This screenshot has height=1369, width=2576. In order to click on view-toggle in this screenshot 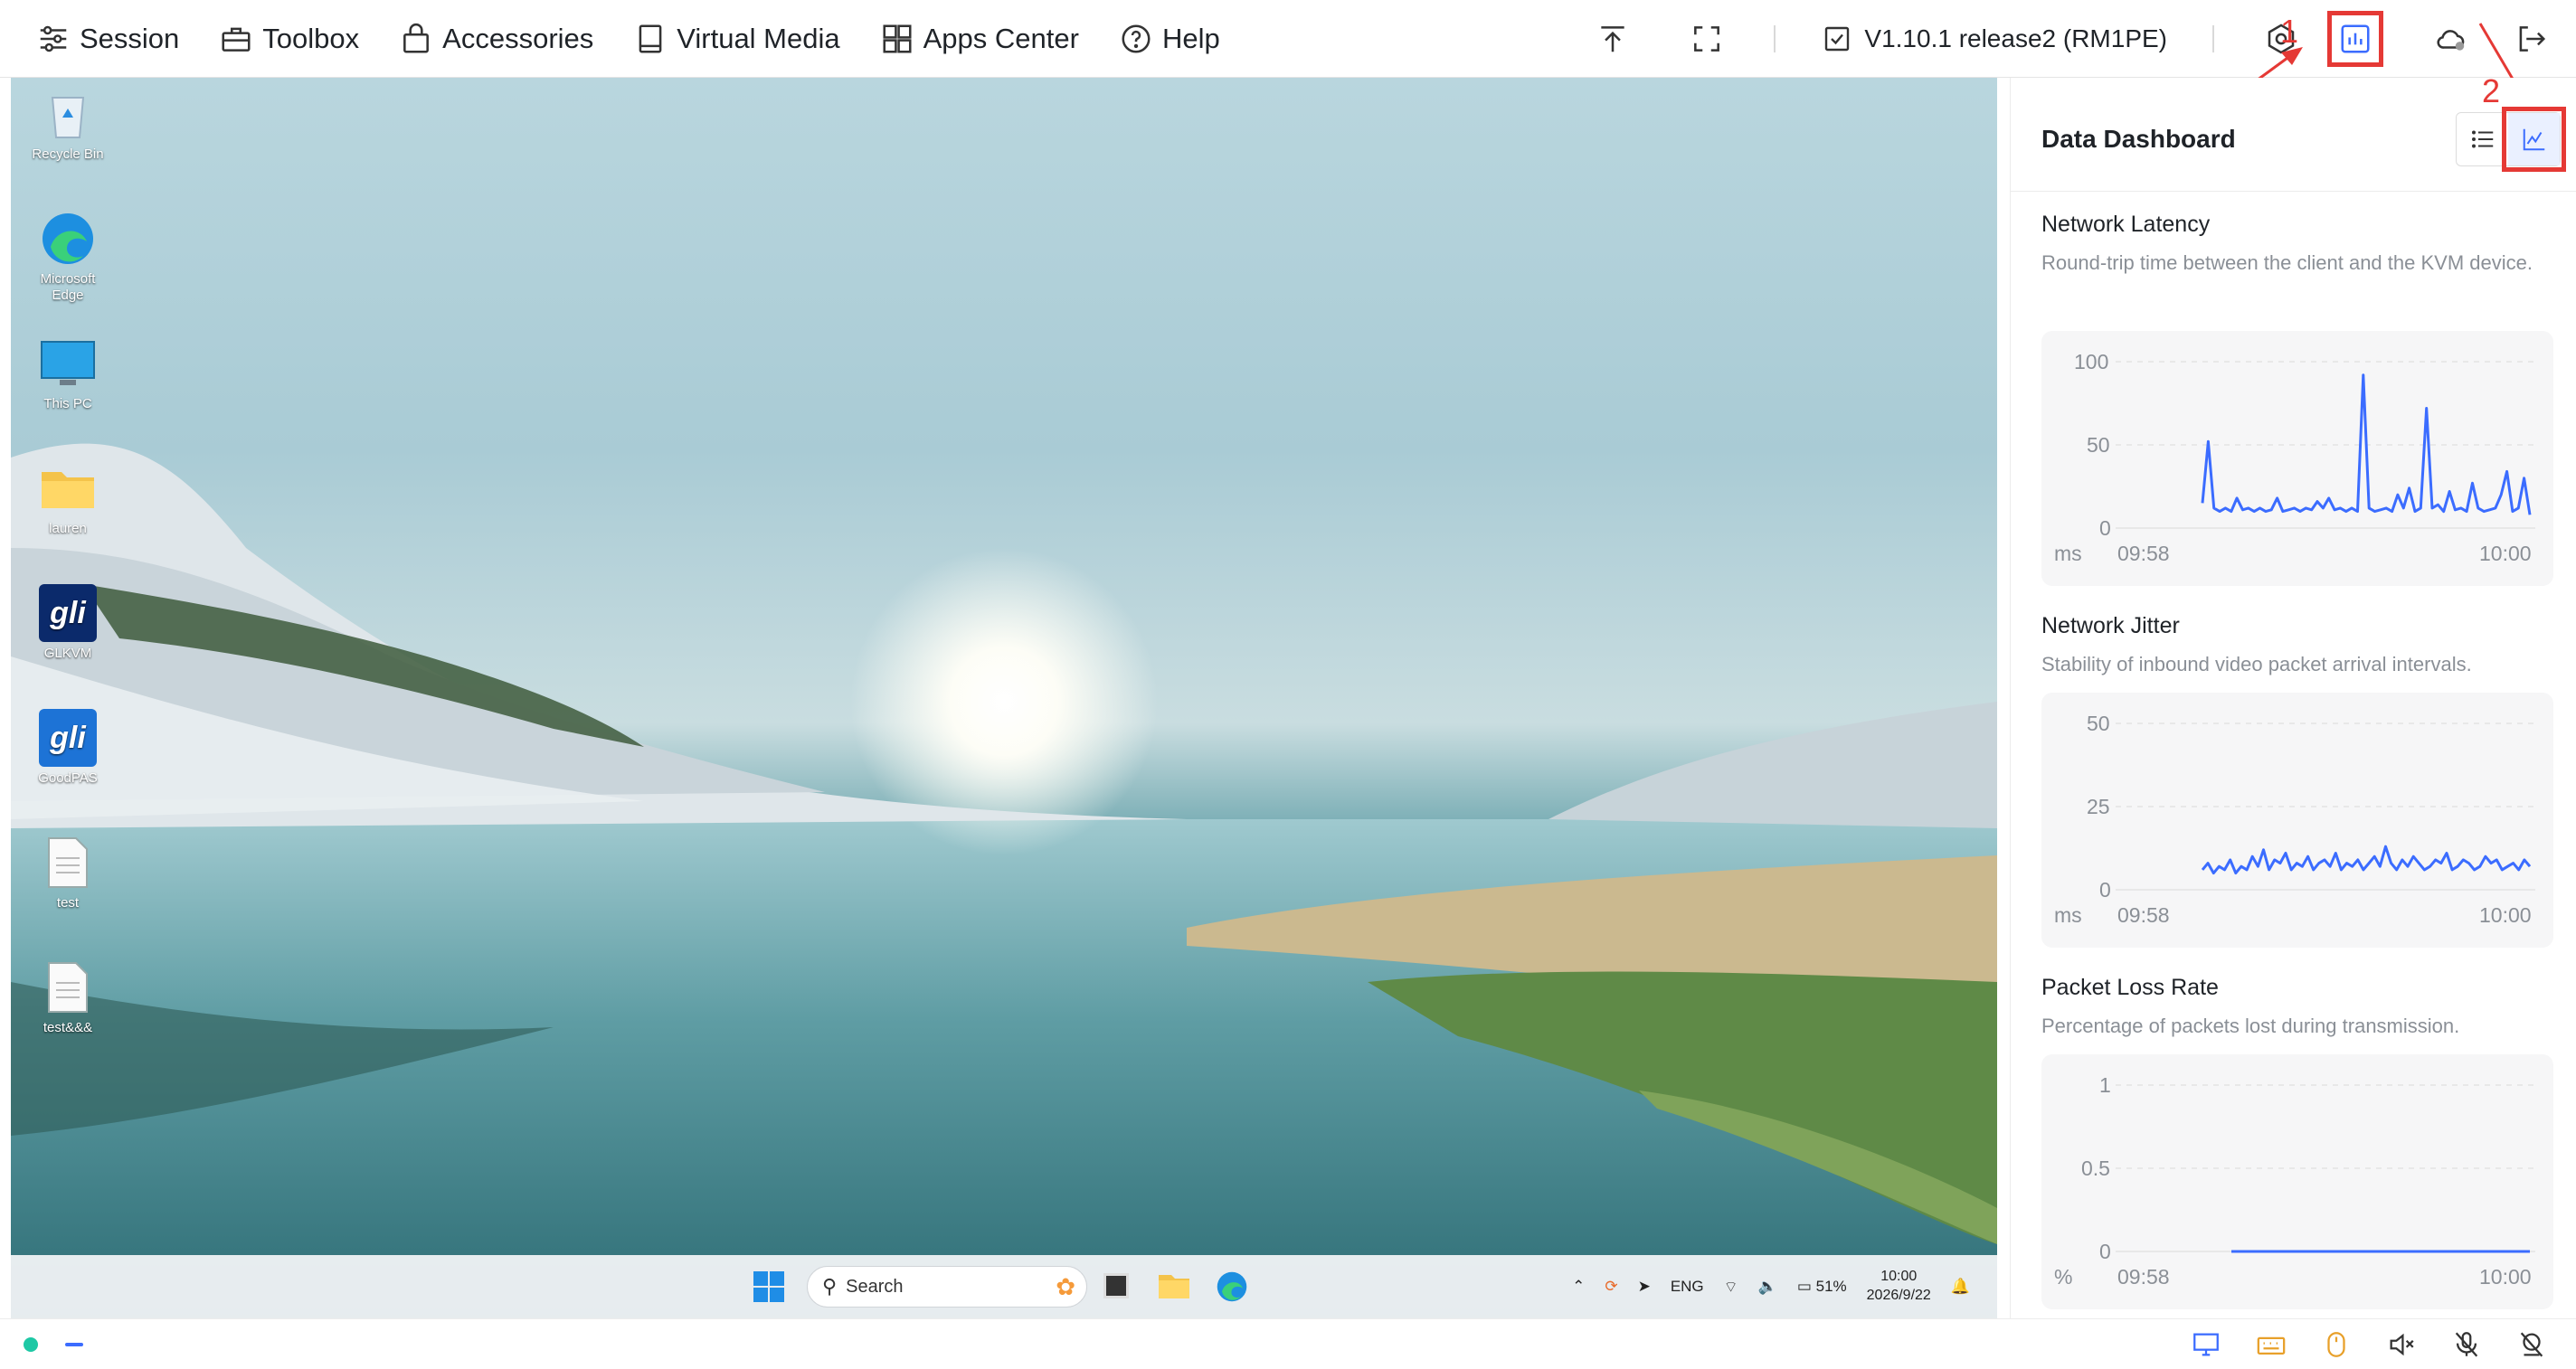, I will do `click(2511, 139)`.